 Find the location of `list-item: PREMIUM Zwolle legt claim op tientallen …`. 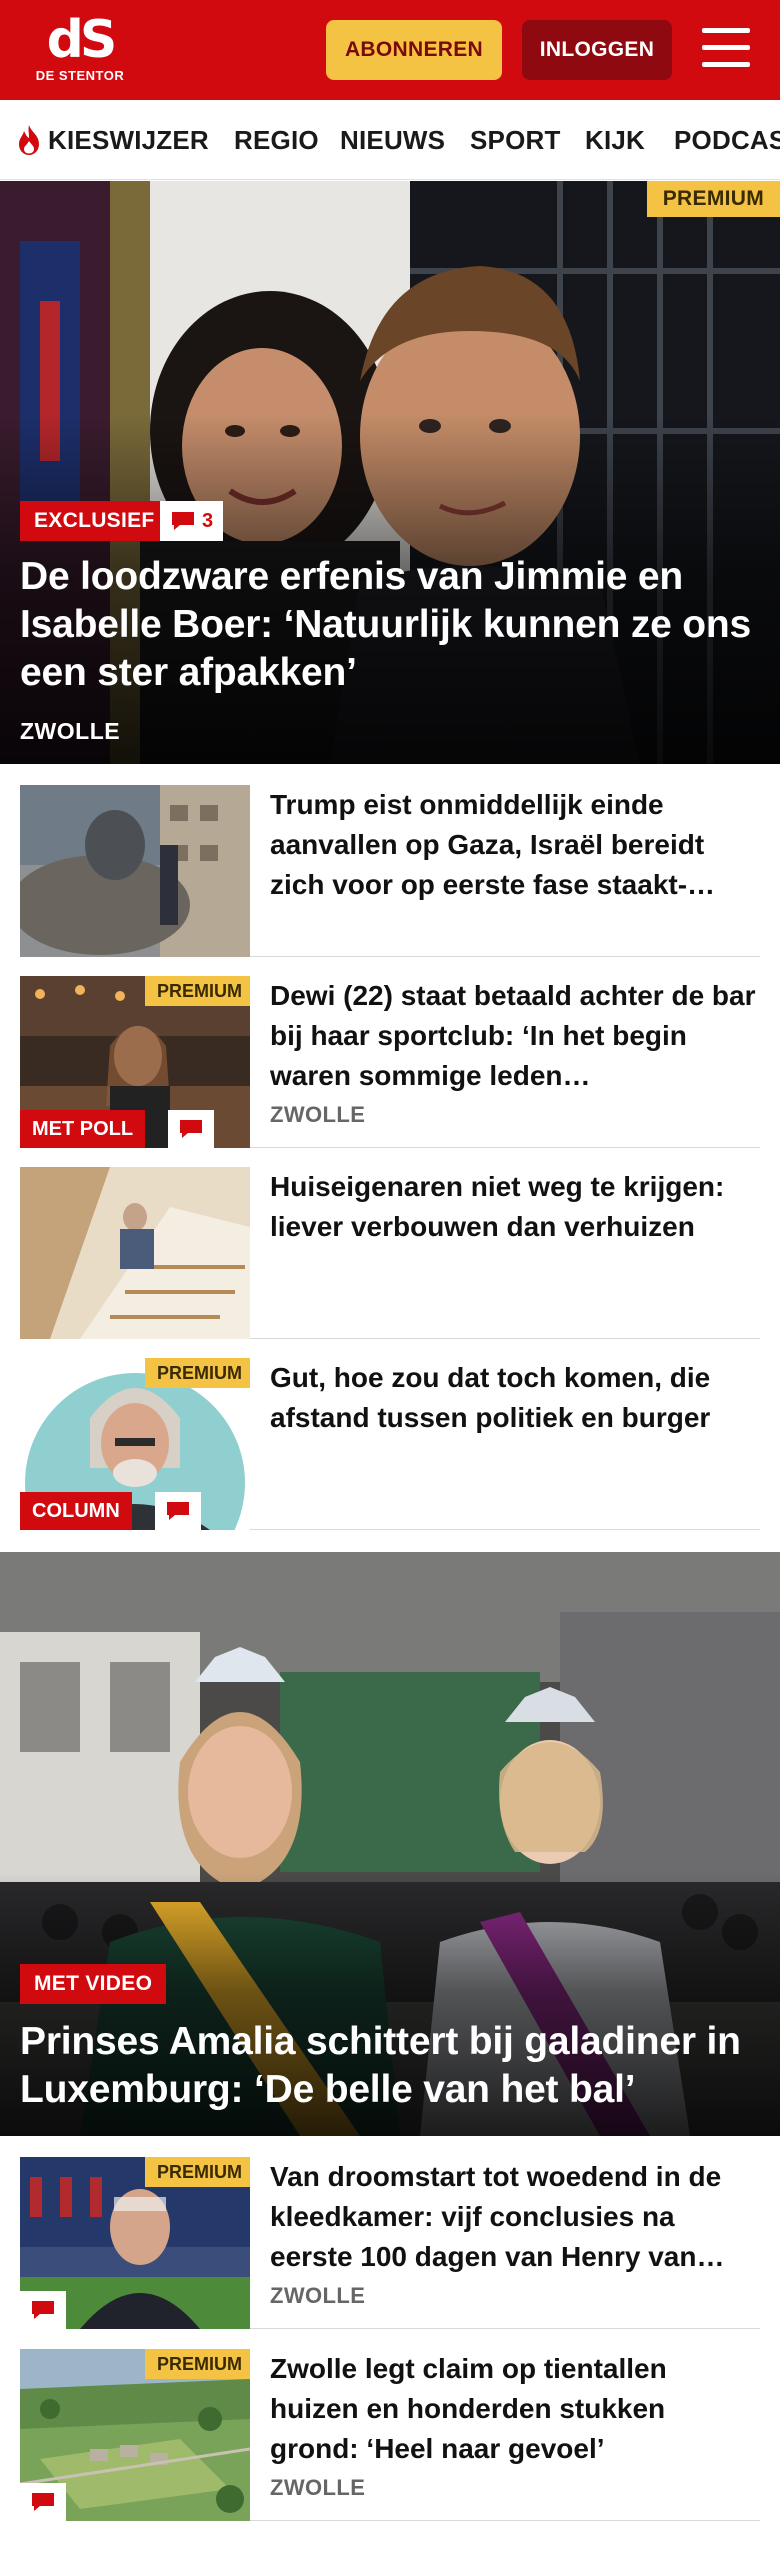

list-item: PREMIUM Zwolle legt claim op tientallen … is located at coordinates (390, 2435).